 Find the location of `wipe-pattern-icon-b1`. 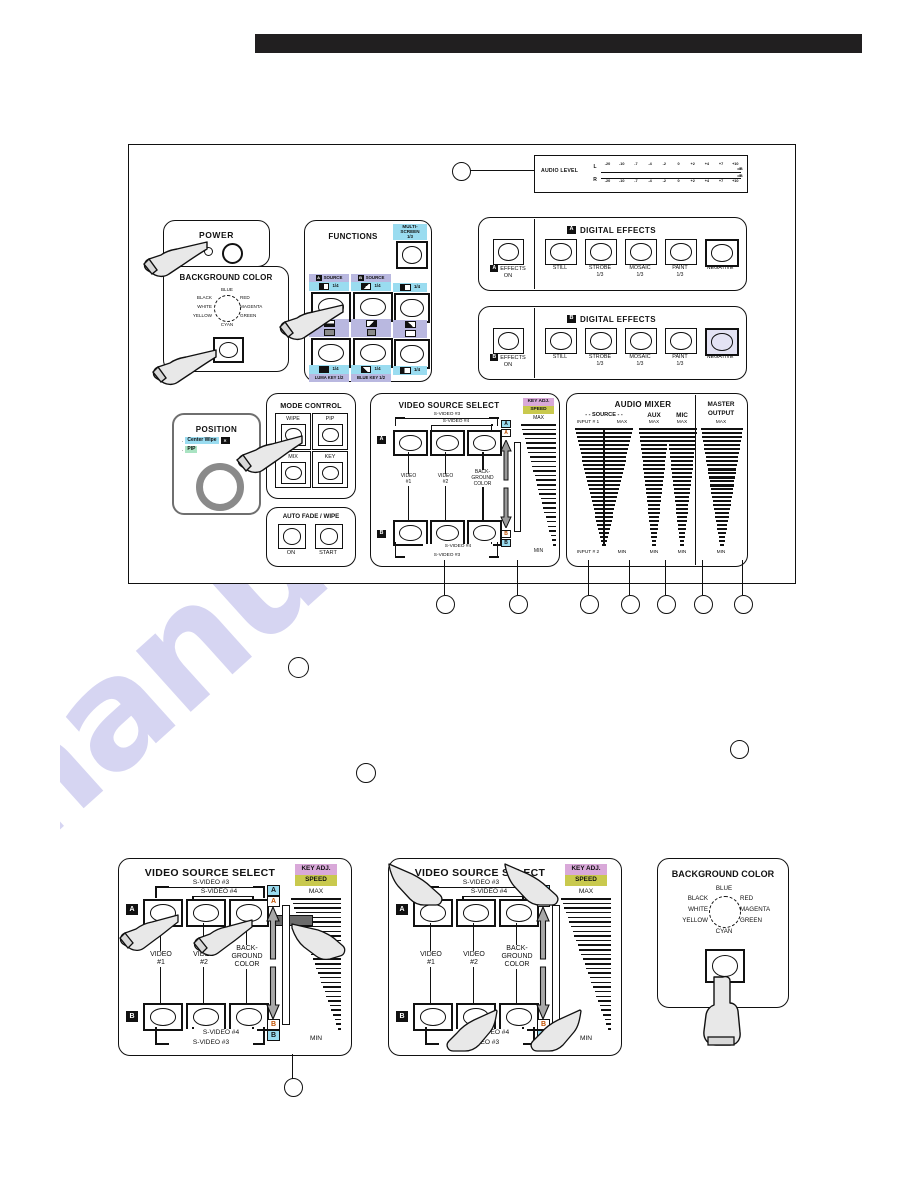

wipe-pattern-icon-b1 is located at coordinates (366, 286).